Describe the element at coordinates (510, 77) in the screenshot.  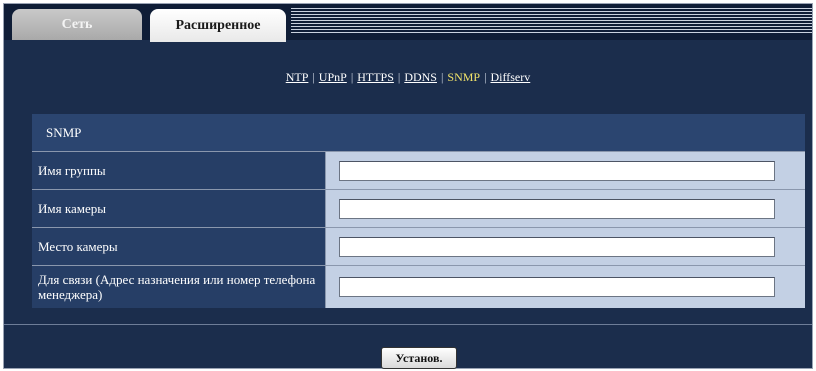
I see `subnav-link-diffserv: Diffserv` at that location.